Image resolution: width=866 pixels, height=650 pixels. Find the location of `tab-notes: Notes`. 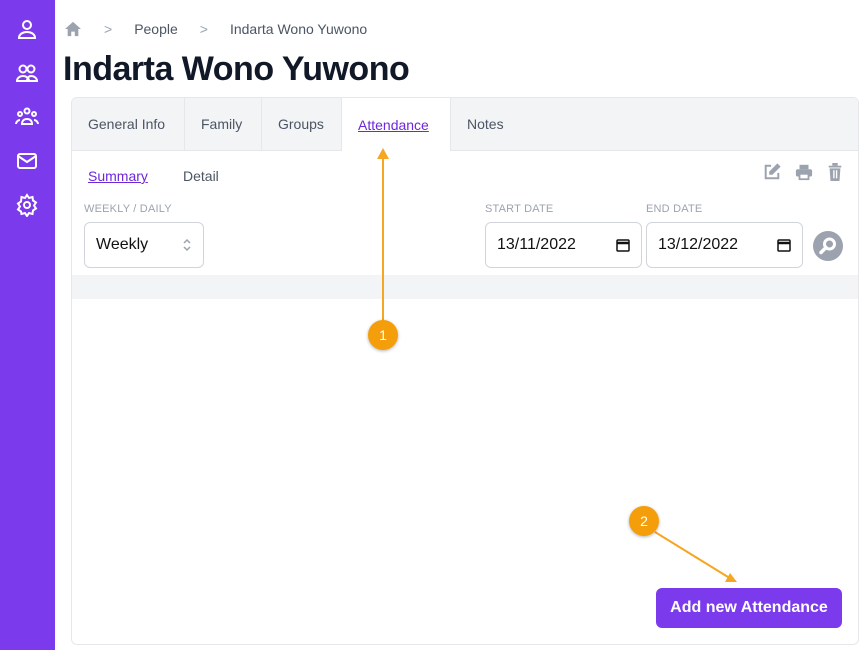

tab-notes: Notes is located at coordinates (485, 124).